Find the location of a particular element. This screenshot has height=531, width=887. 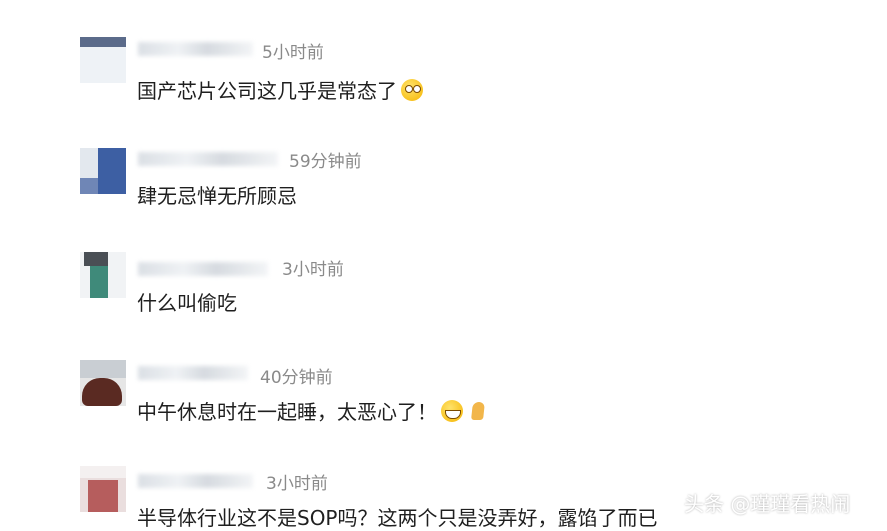

comment-text: 什么叫偷吃 is located at coordinates (187, 303).